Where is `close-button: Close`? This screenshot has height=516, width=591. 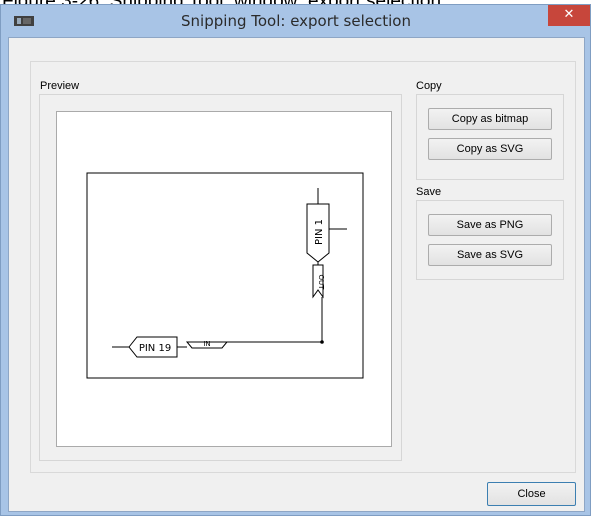
close-button: Close is located at coordinates (531, 494).